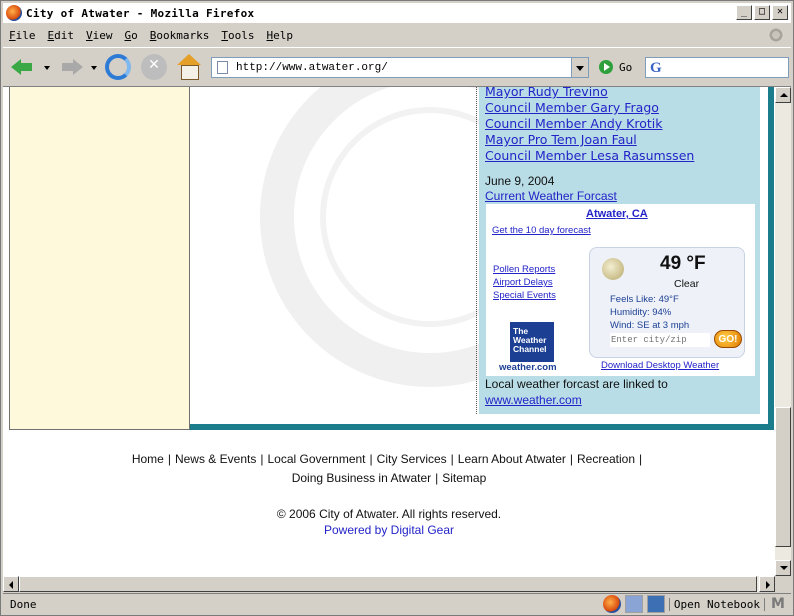 The width and height of the screenshot is (794, 616). What do you see at coordinates (316, 459) in the screenshot?
I see `footer-link-government: Local Government` at bounding box center [316, 459].